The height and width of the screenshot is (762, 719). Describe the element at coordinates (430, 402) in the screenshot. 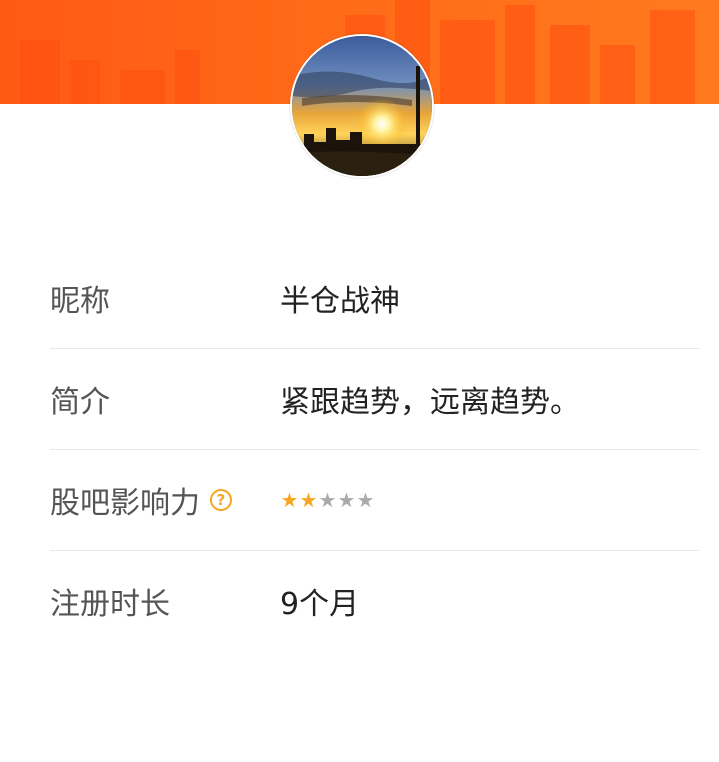

I see `bio-value: 紧跟趋势，远离趋势。` at that location.